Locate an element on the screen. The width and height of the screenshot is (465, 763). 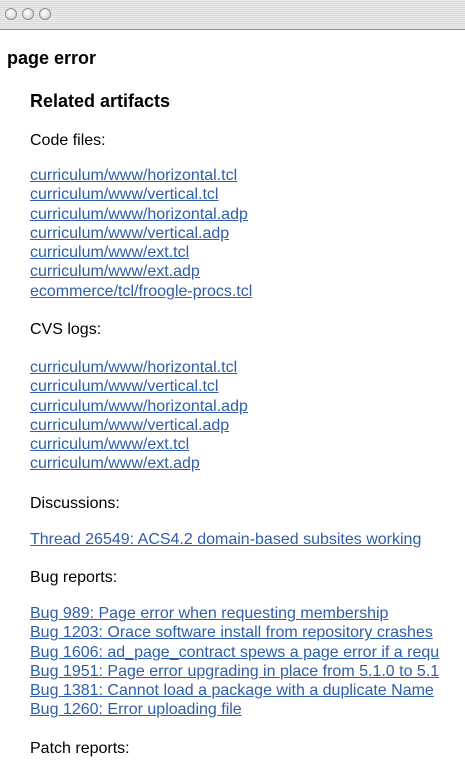
cvs-log-link: curriculum/www/vertical.tcl is located at coordinates (124, 386).